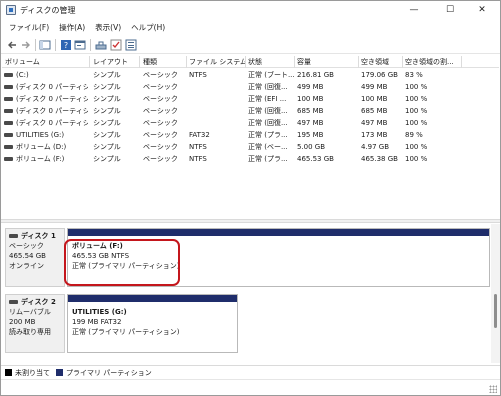  What do you see at coordinates (35, 257) in the screenshot?
I see `disk-1-label: ディスク 1 ベーシック 465.54 GB オンライン` at bounding box center [35, 257].